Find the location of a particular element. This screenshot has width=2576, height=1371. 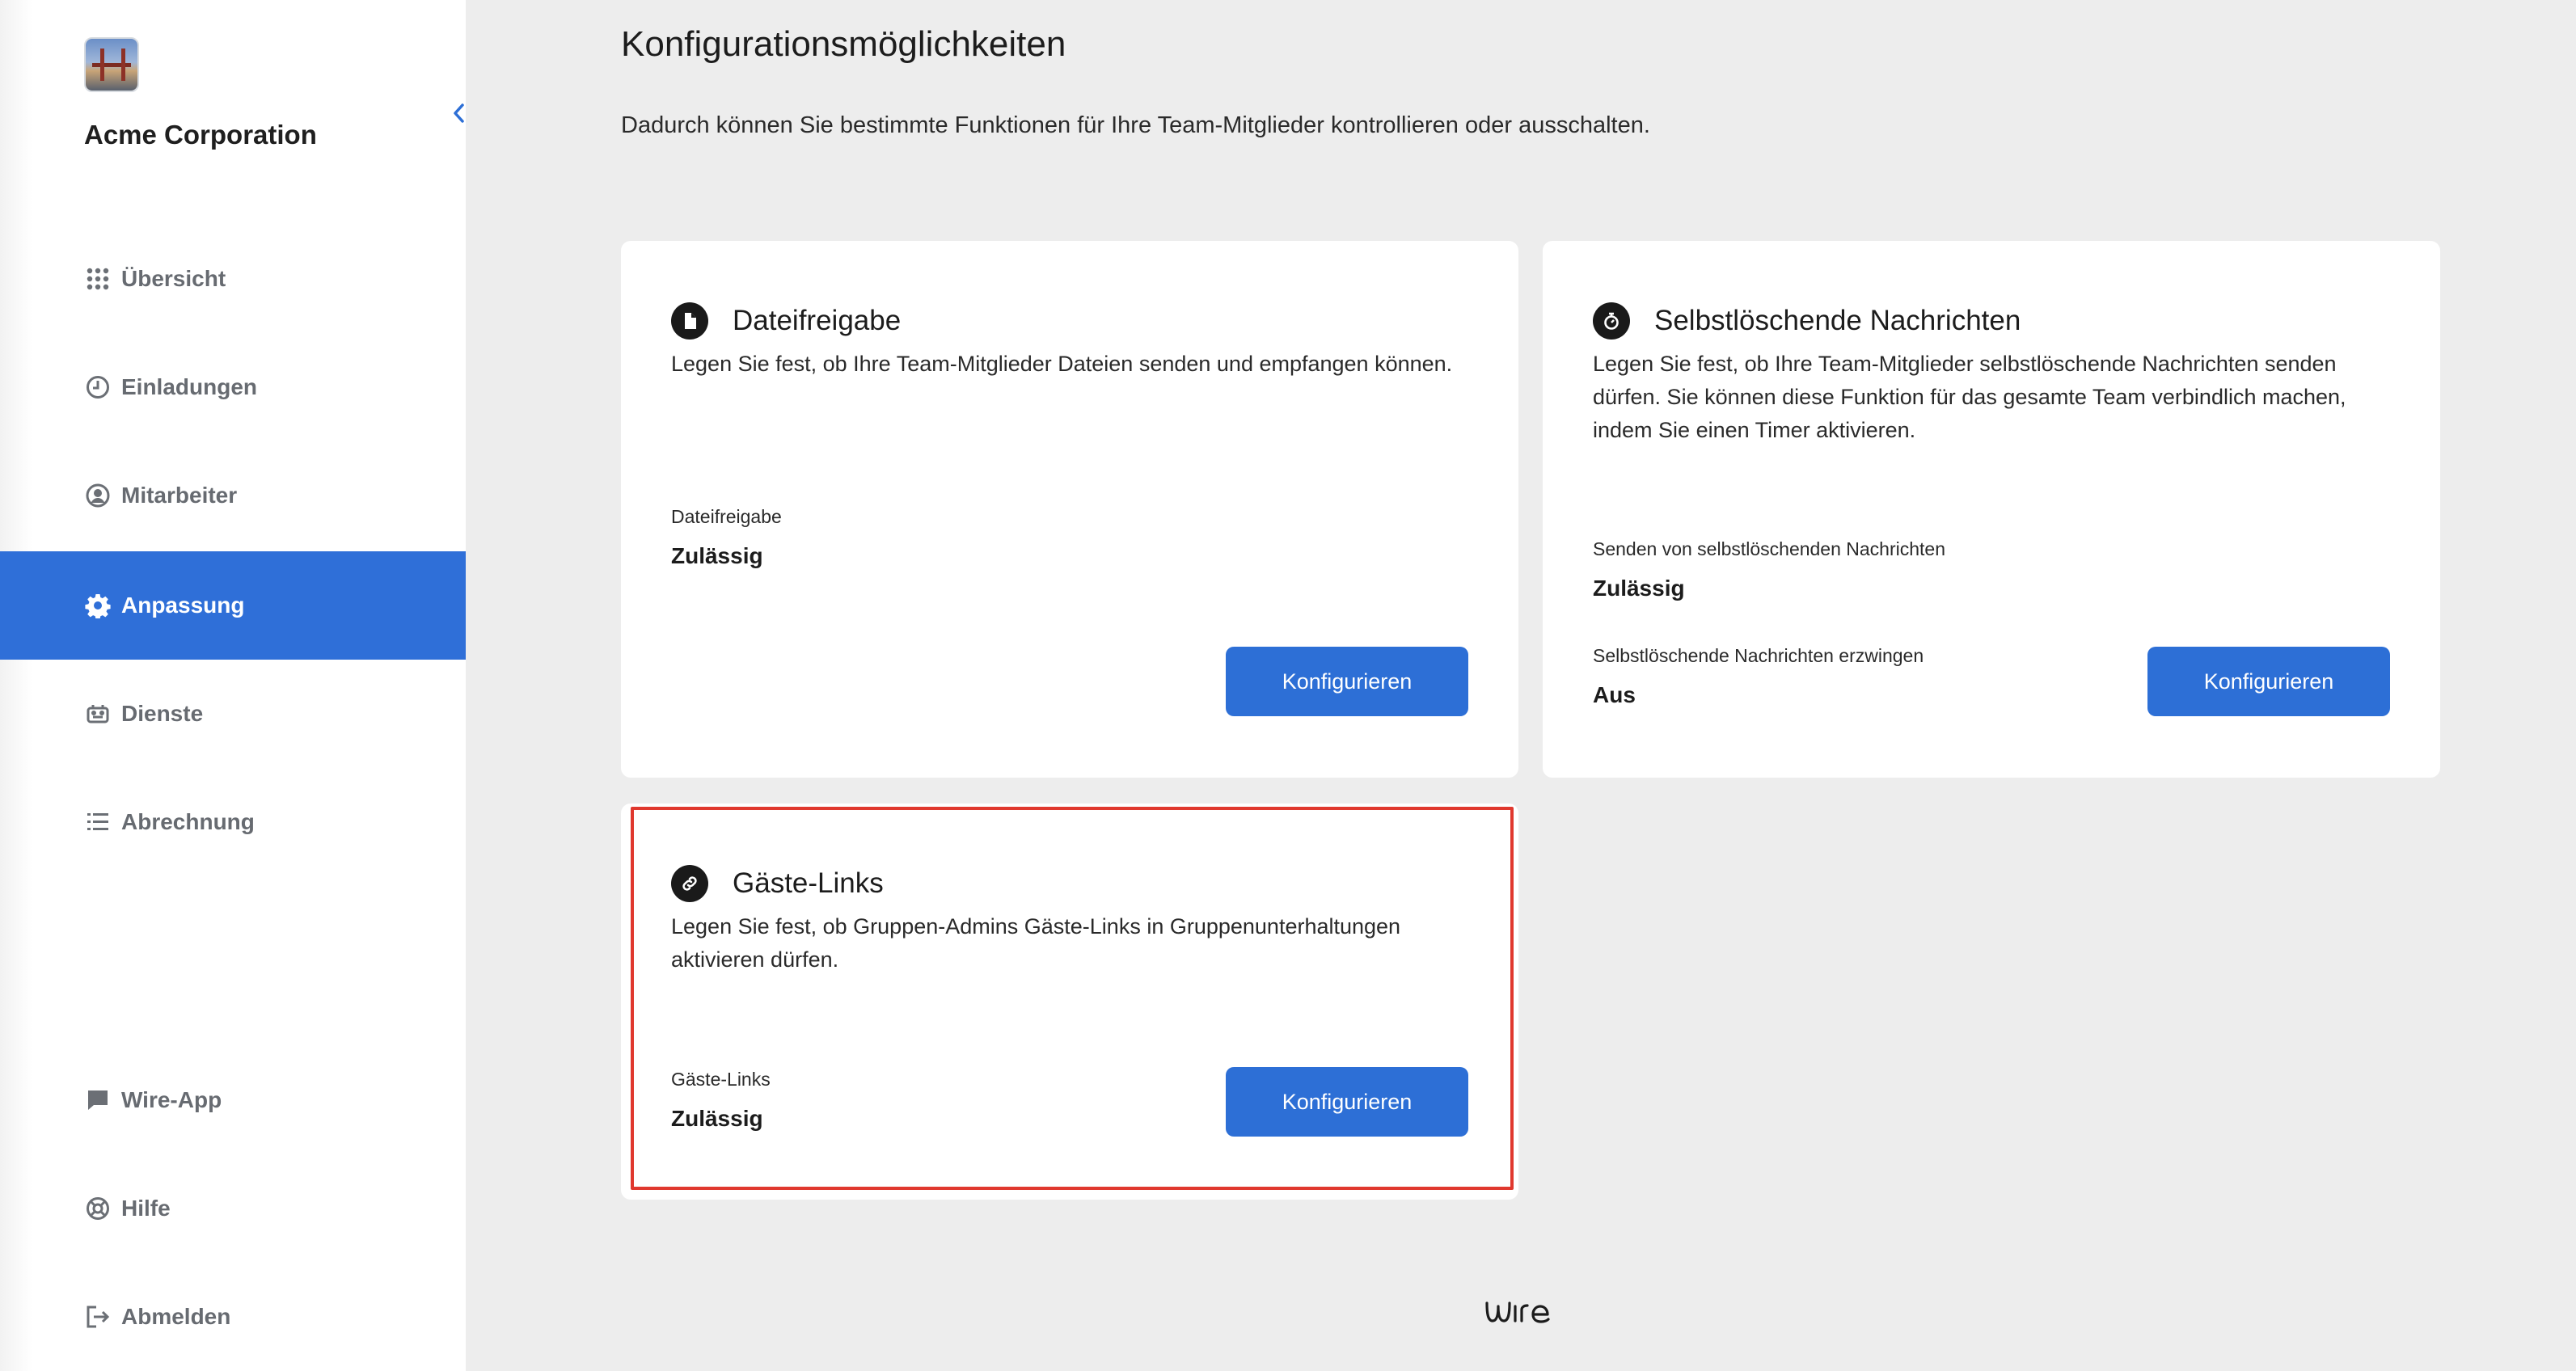

file-icon is located at coordinates (689, 321).